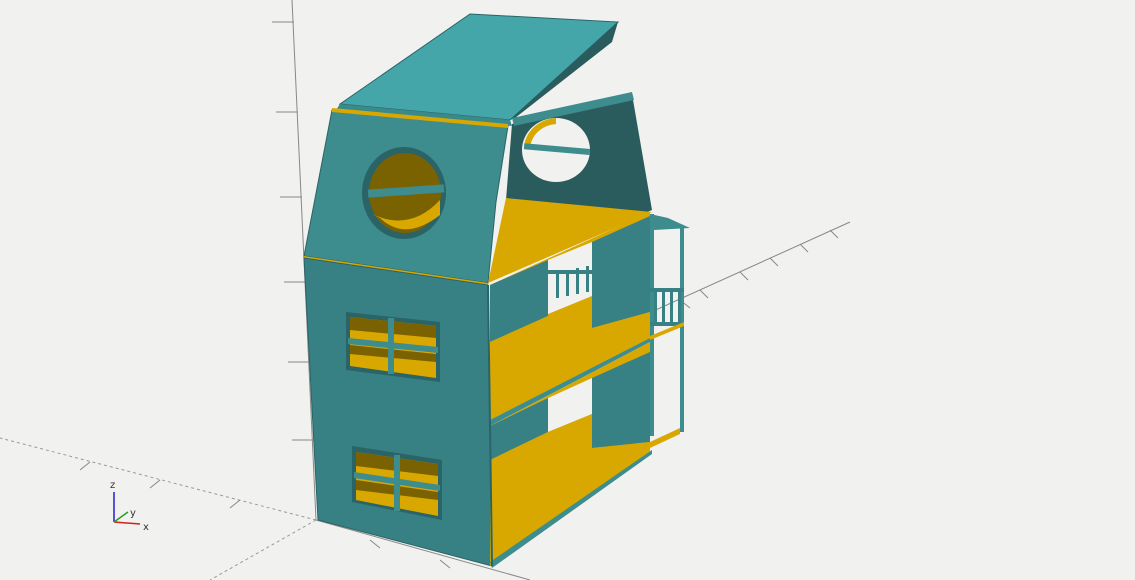  Describe the element at coordinates (121, 517) in the screenshot. I see `y-axis-arrow` at that location.